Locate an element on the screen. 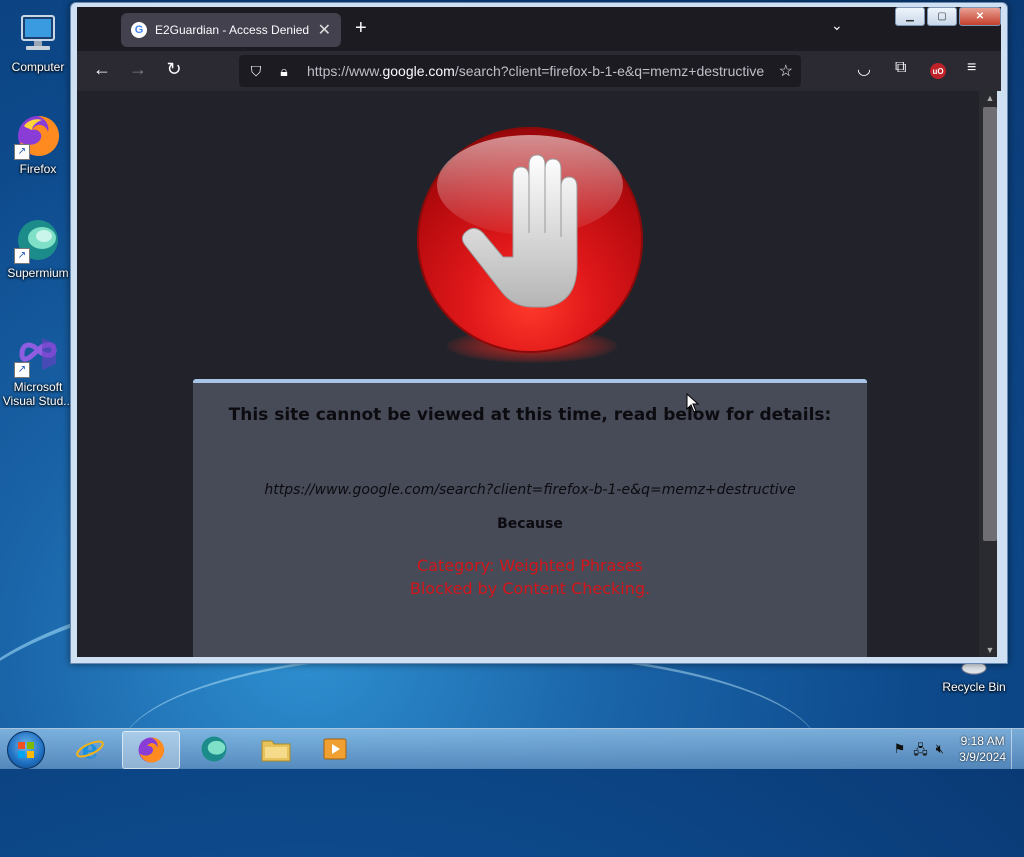 The width and height of the screenshot is (1024, 857). file-explorer-icon is located at coordinates (276, 751).